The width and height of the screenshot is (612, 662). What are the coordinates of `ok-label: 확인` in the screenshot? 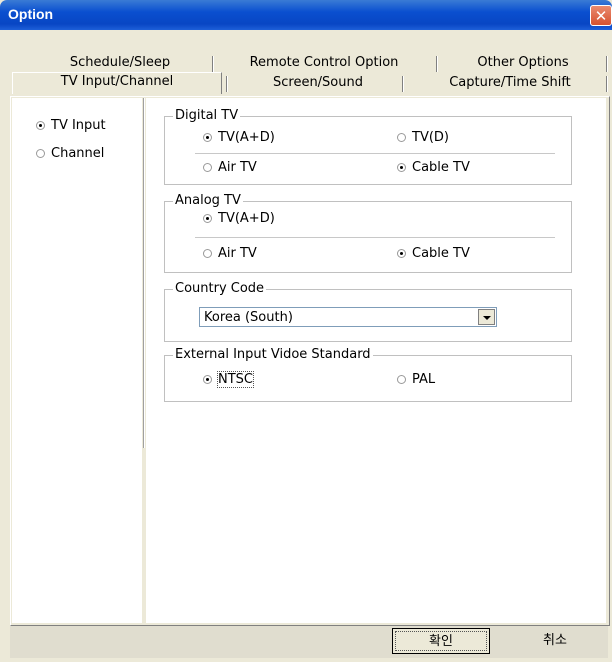 It's located at (441, 641).